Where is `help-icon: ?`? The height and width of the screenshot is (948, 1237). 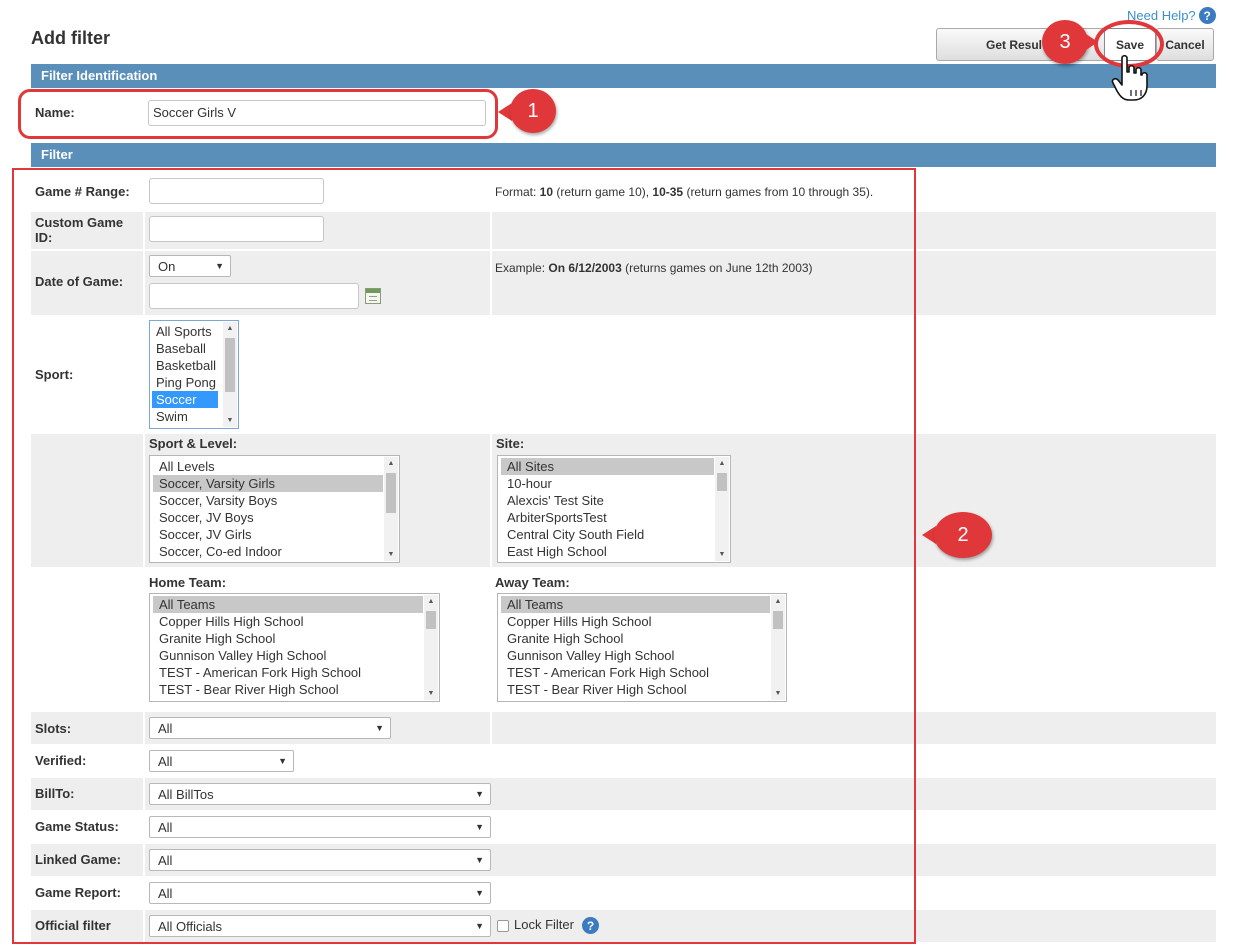
help-icon: ? is located at coordinates (1207, 15).